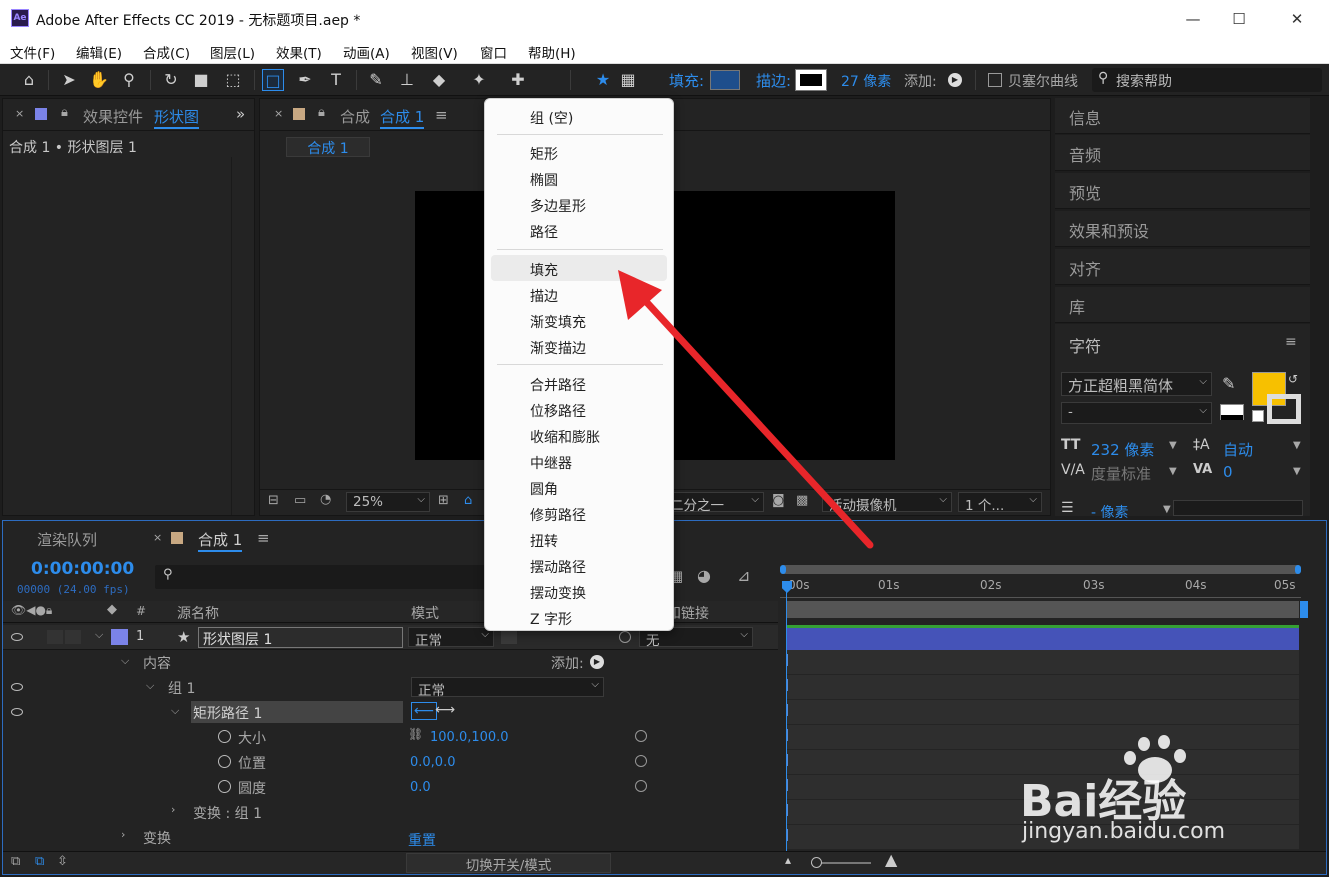 The width and height of the screenshot is (1329, 877). What do you see at coordinates (82, 569) in the screenshot?
I see `current-time-display: 0:00:00:00` at bounding box center [82, 569].